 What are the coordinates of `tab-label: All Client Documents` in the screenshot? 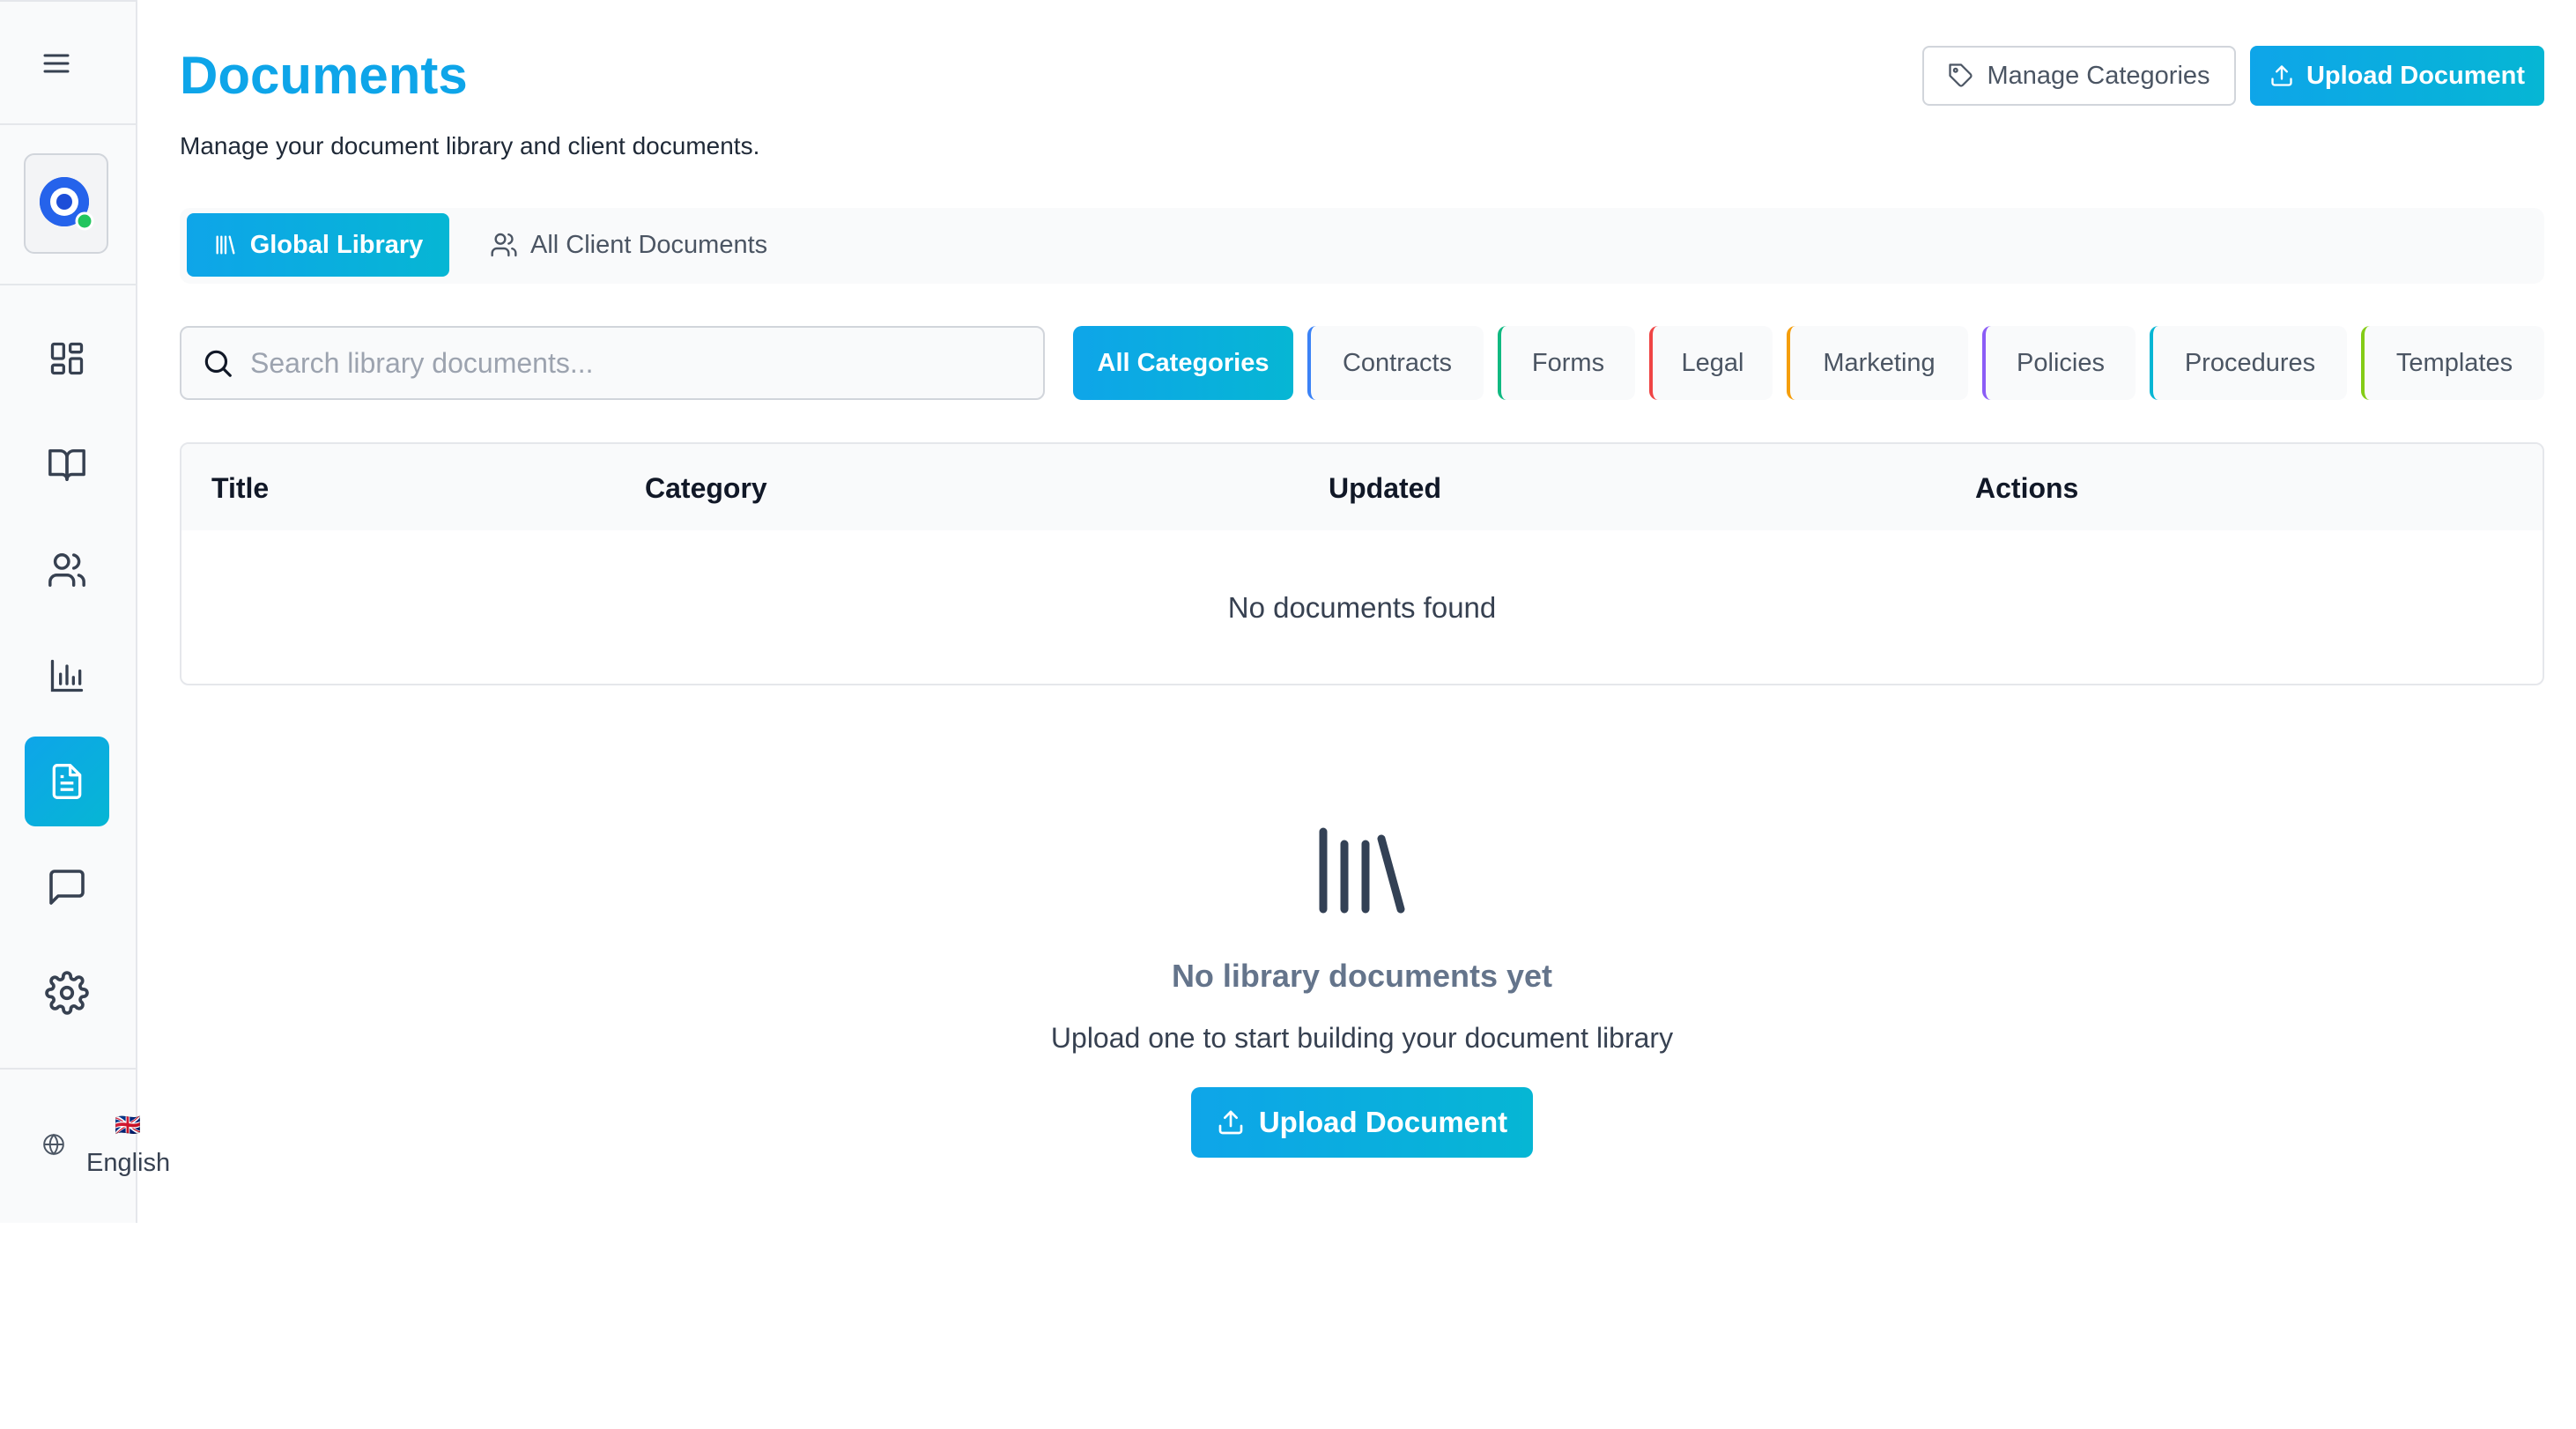 It's located at (649, 245).